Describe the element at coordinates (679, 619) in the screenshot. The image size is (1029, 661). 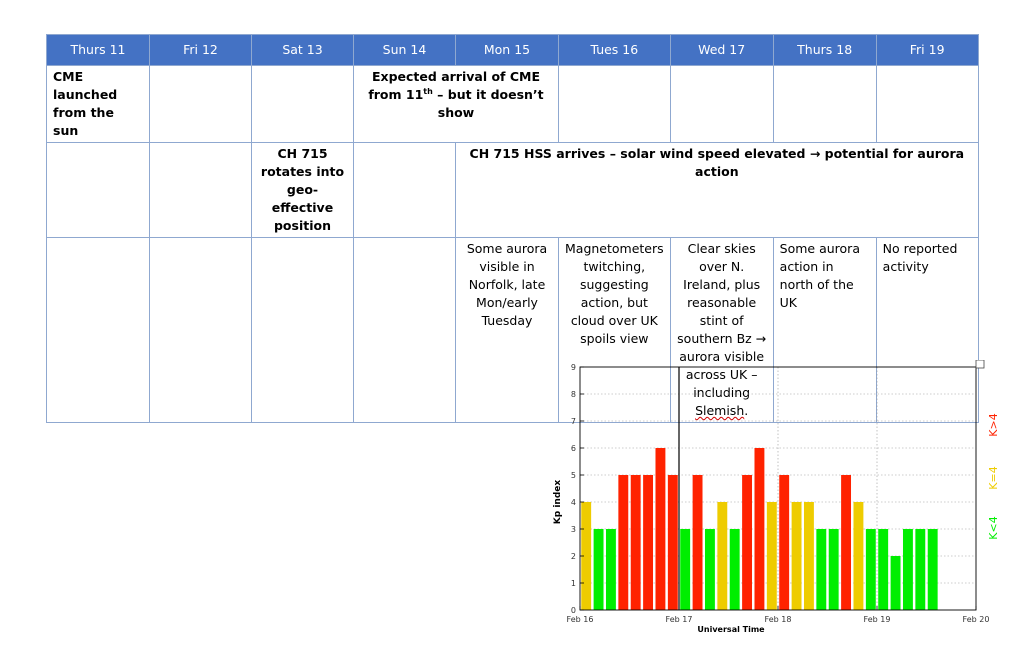
I see `x-tick-label: Feb 17` at that location.